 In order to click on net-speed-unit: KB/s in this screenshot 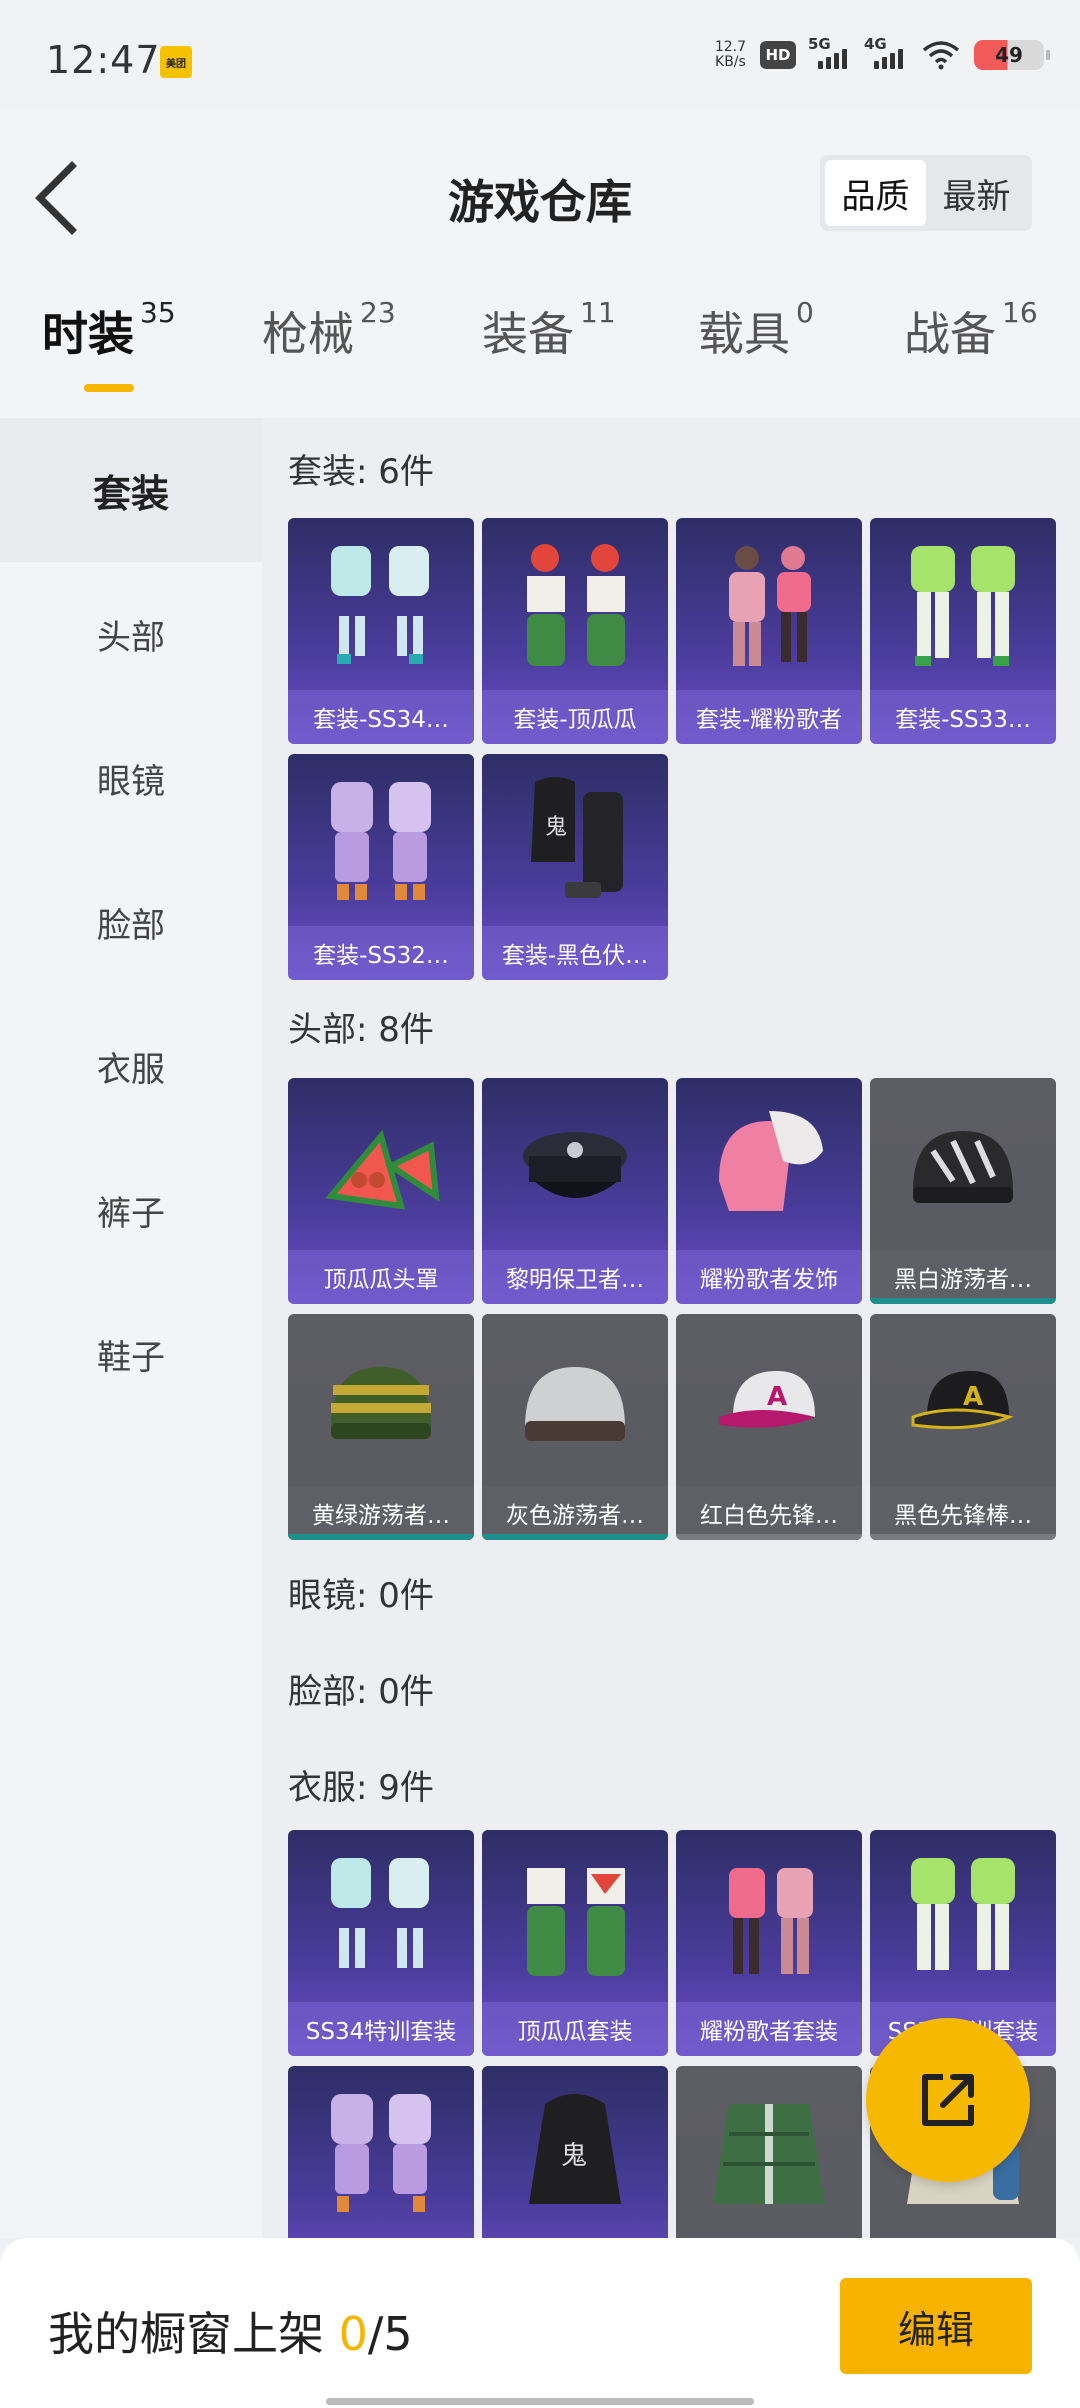, I will do `click(730, 62)`.